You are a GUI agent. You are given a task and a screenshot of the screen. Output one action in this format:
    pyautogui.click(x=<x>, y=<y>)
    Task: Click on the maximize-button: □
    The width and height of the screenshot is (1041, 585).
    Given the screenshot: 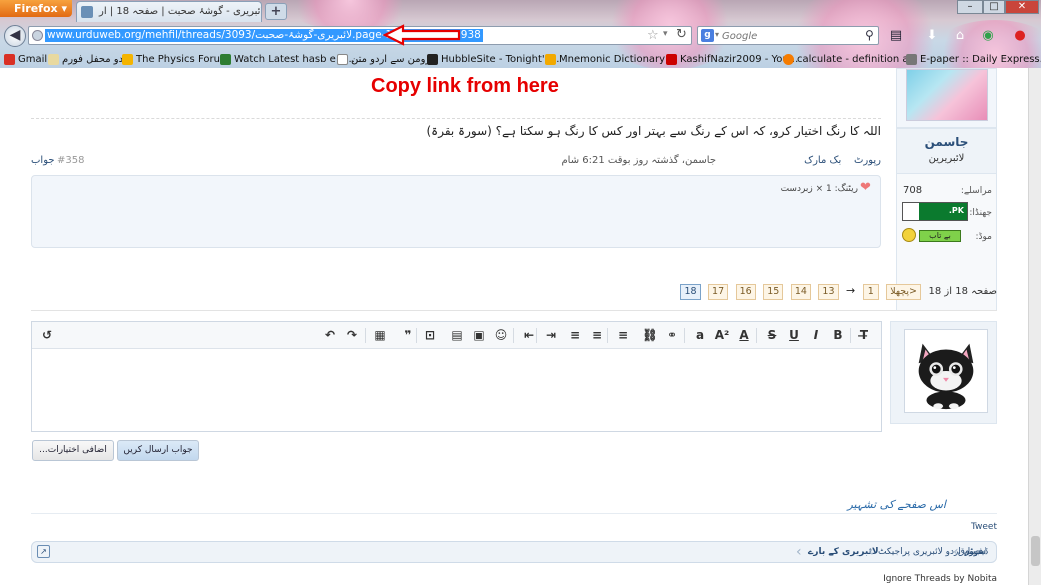 What is the action you would take?
    pyautogui.click(x=994, y=7)
    